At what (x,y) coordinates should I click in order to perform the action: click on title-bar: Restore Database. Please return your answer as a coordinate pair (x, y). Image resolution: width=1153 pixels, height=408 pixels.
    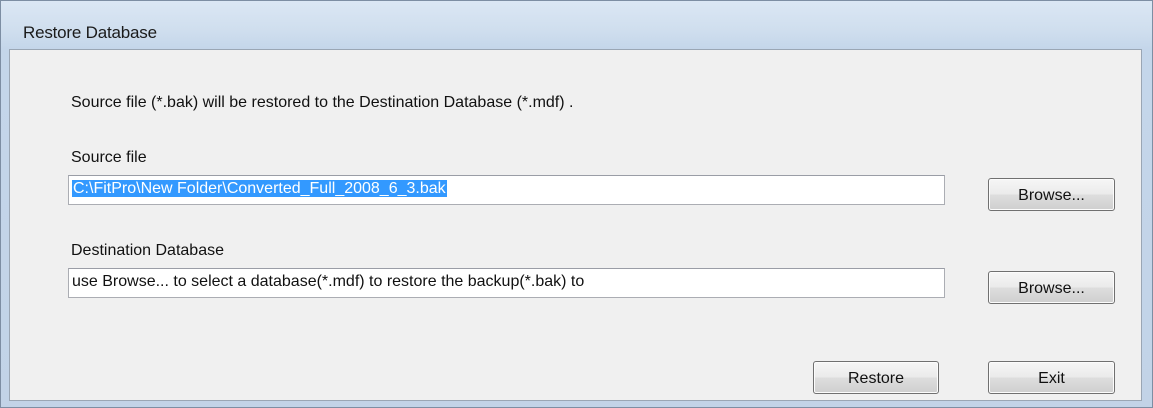
    Looking at the image, I should click on (576, 25).